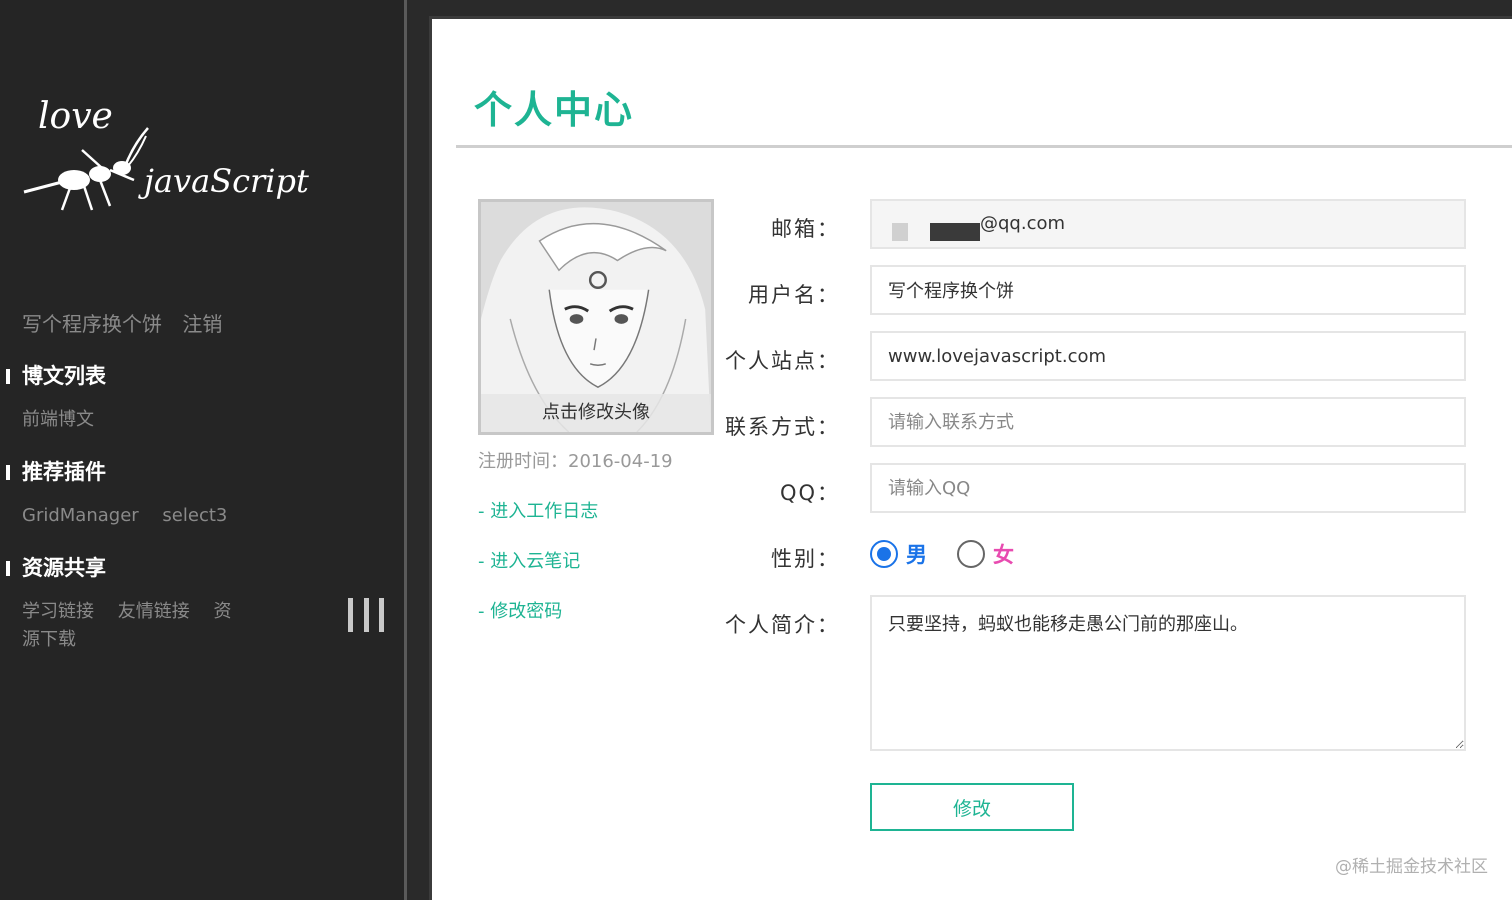 Image resolution: width=1512 pixels, height=900 pixels. What do you see at coordinates (575, 461) in the screenshot?
I see `register-time: 注册时间：2016-04-19` at bounding box center [575, 461].